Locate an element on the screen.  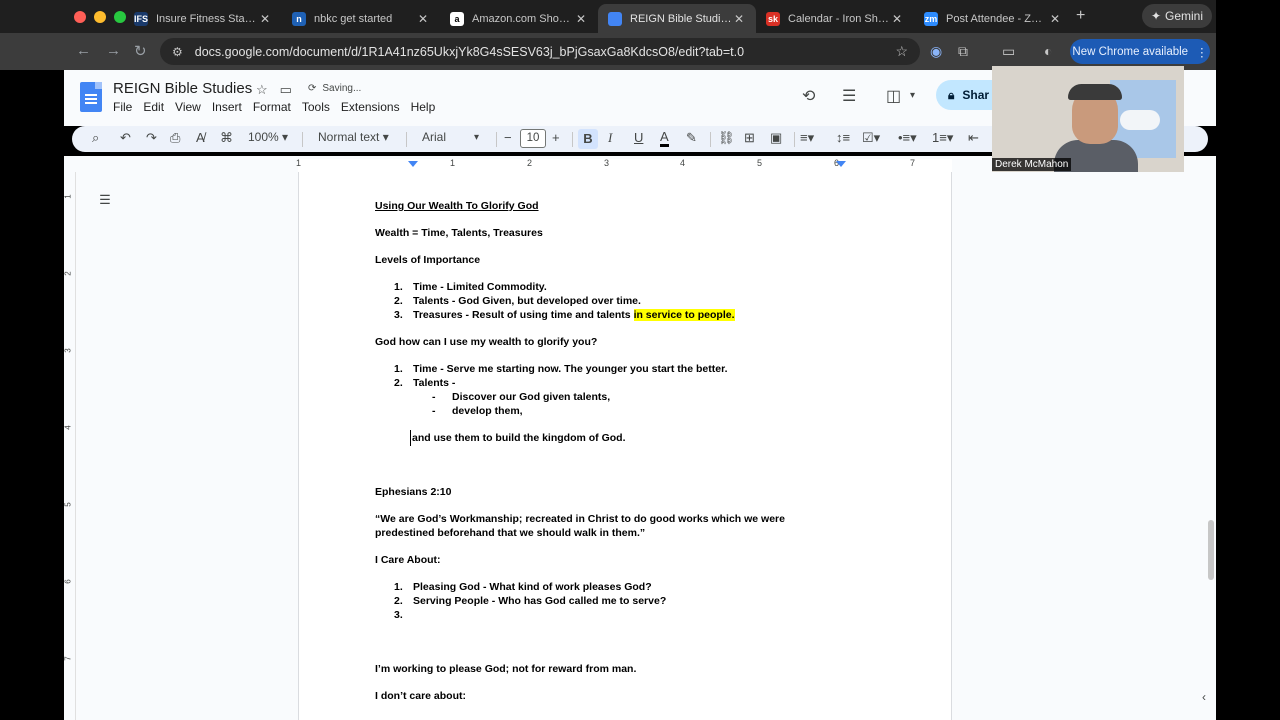
style-select: Normal text ▾ is located at coordinates (353, 137).